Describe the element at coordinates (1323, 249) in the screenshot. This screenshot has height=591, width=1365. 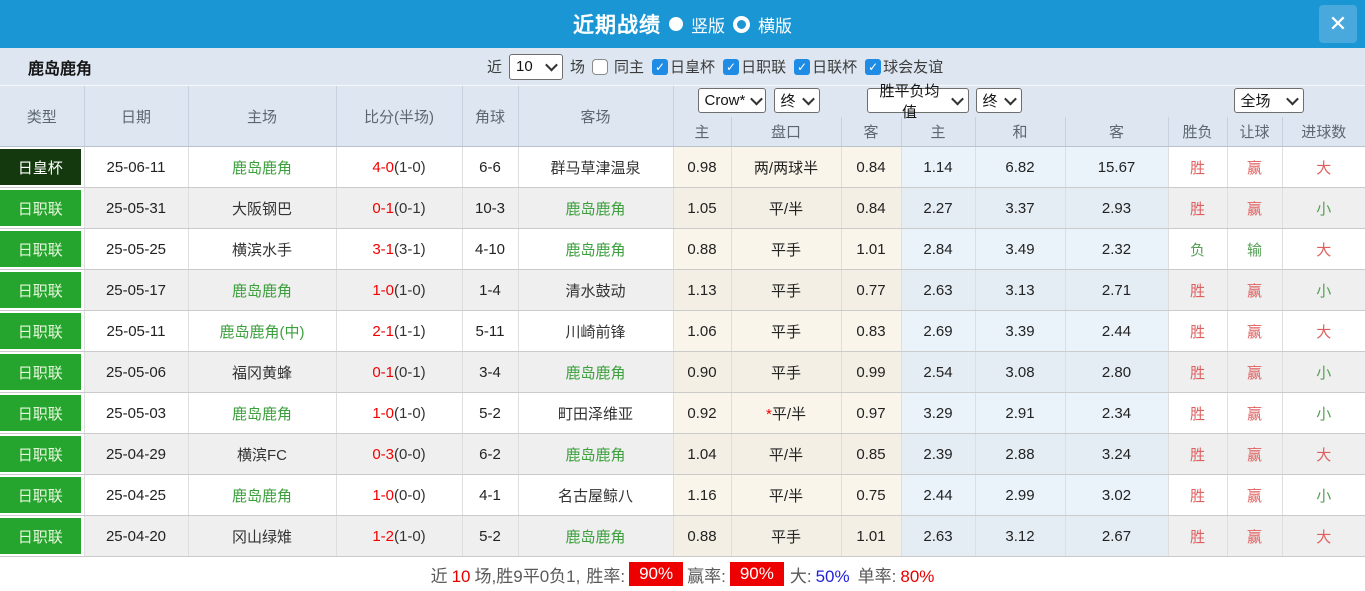
I see `result-goals-cell: 大` at that location.